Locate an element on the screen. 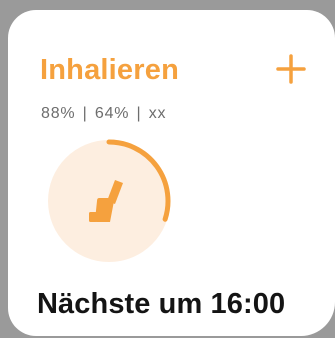 Image resolution: width=335 pixels, height=338 pixels. widget-title: Inhalieren is located at coordinates (109, 70).